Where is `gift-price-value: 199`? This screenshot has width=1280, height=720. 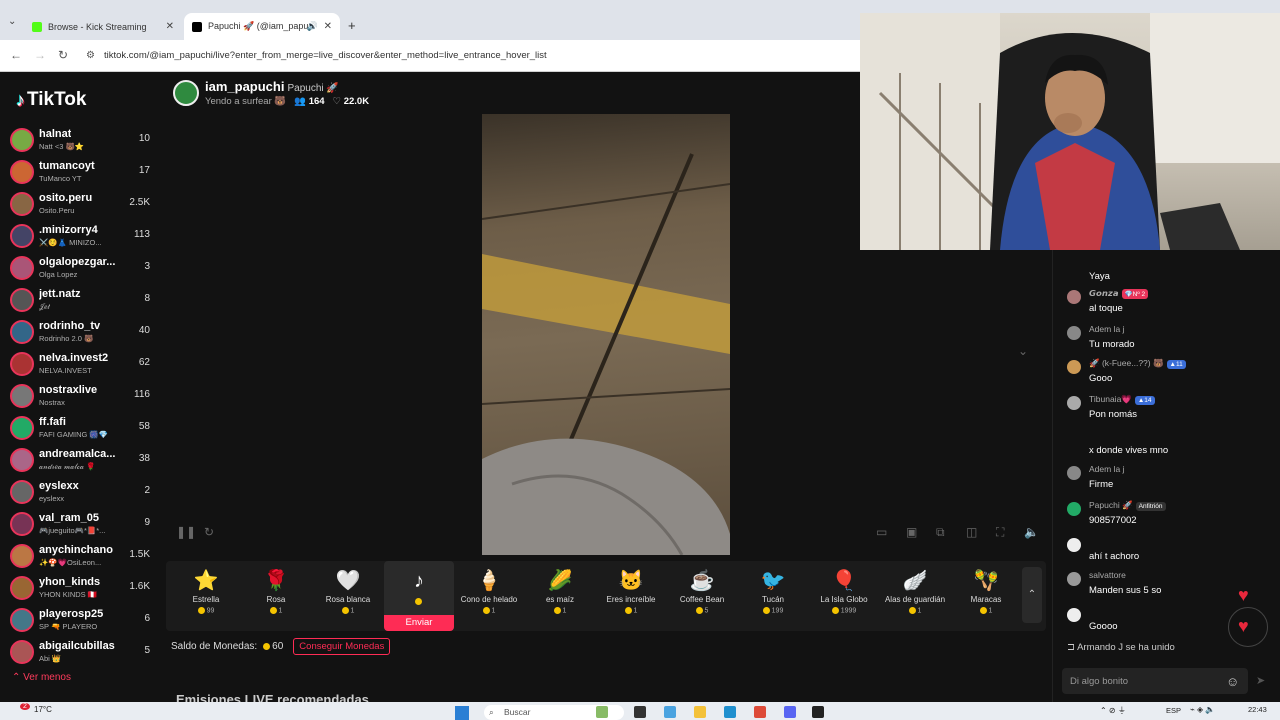 gift-price-value: 199 is located at coordinates (777, 611).